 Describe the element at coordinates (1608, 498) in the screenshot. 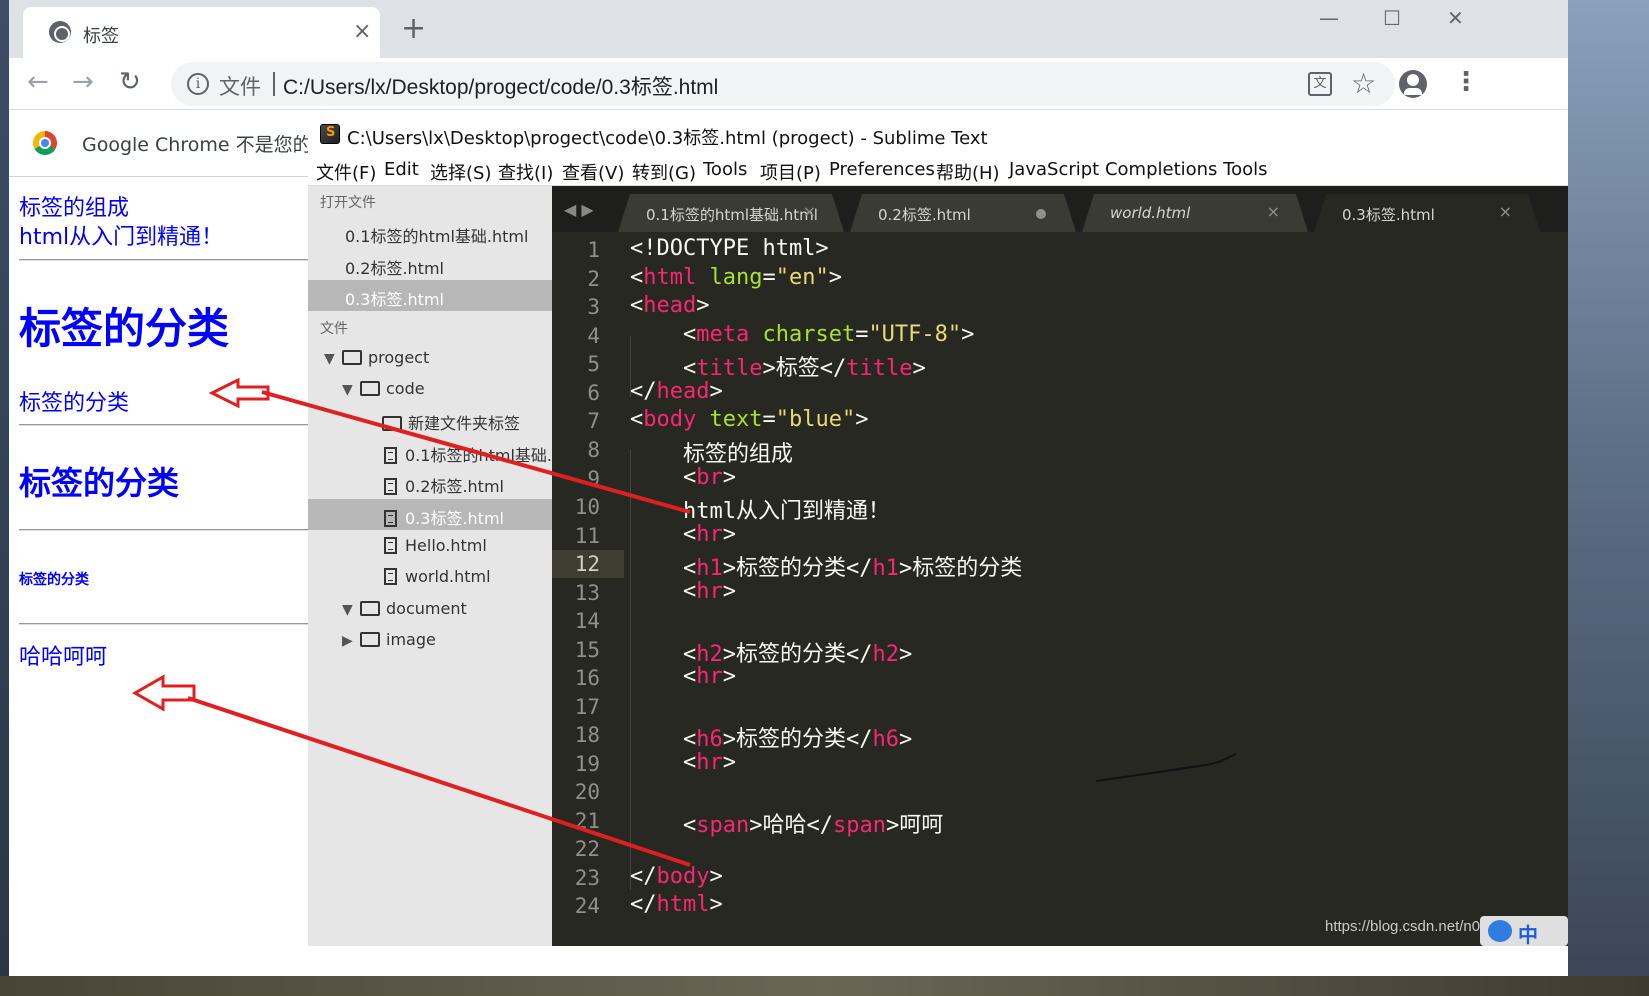

I see `desktop-background` at that location.